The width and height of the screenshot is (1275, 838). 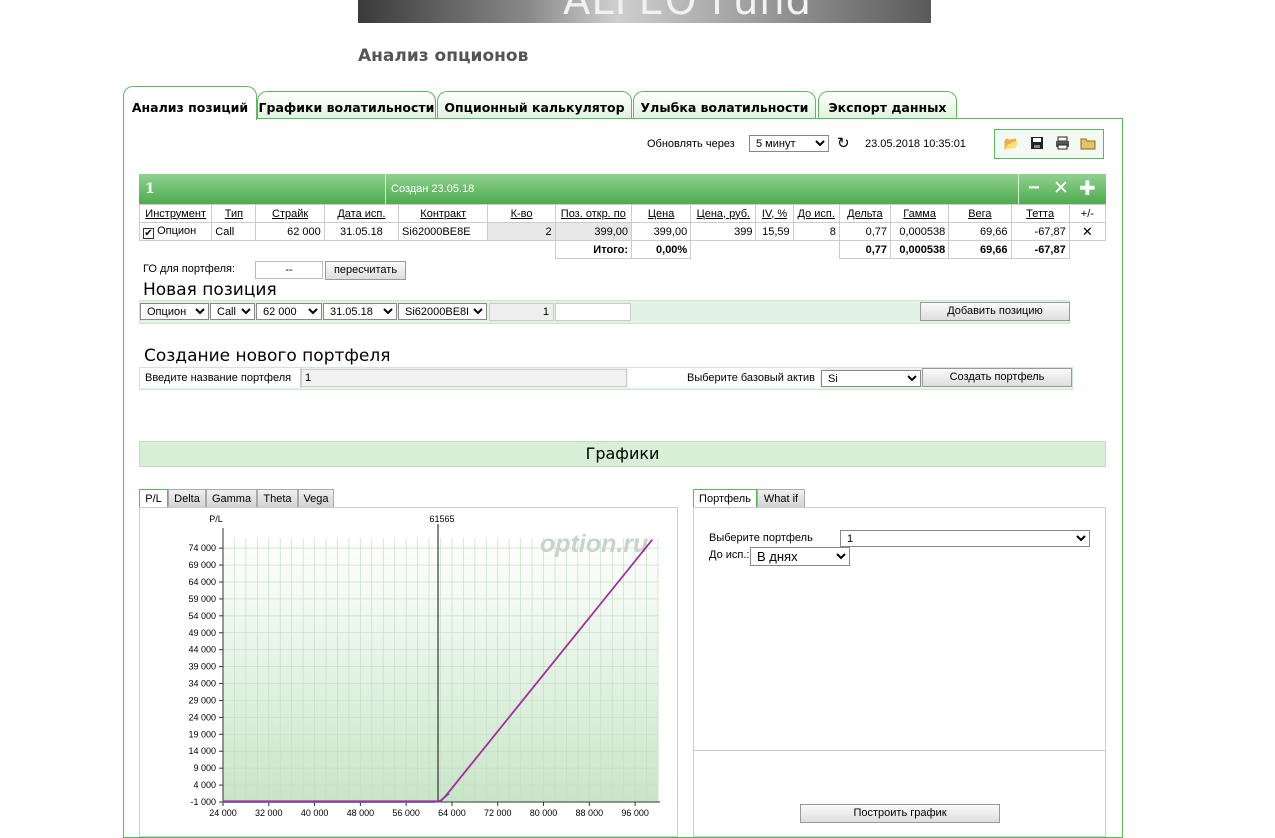 I want to click on recalculate-button: пересчитать, so click(x=365, y=270).